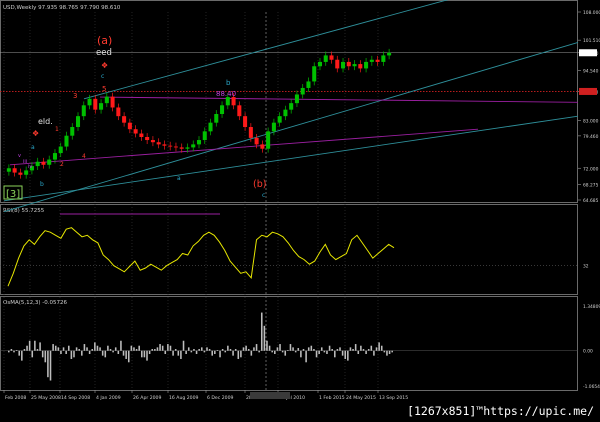  What do you see at coordinates (393, 398) in the screenshot?
I see `x-tick-label: 13 Sep 2015` at bounding box center [393, 398].